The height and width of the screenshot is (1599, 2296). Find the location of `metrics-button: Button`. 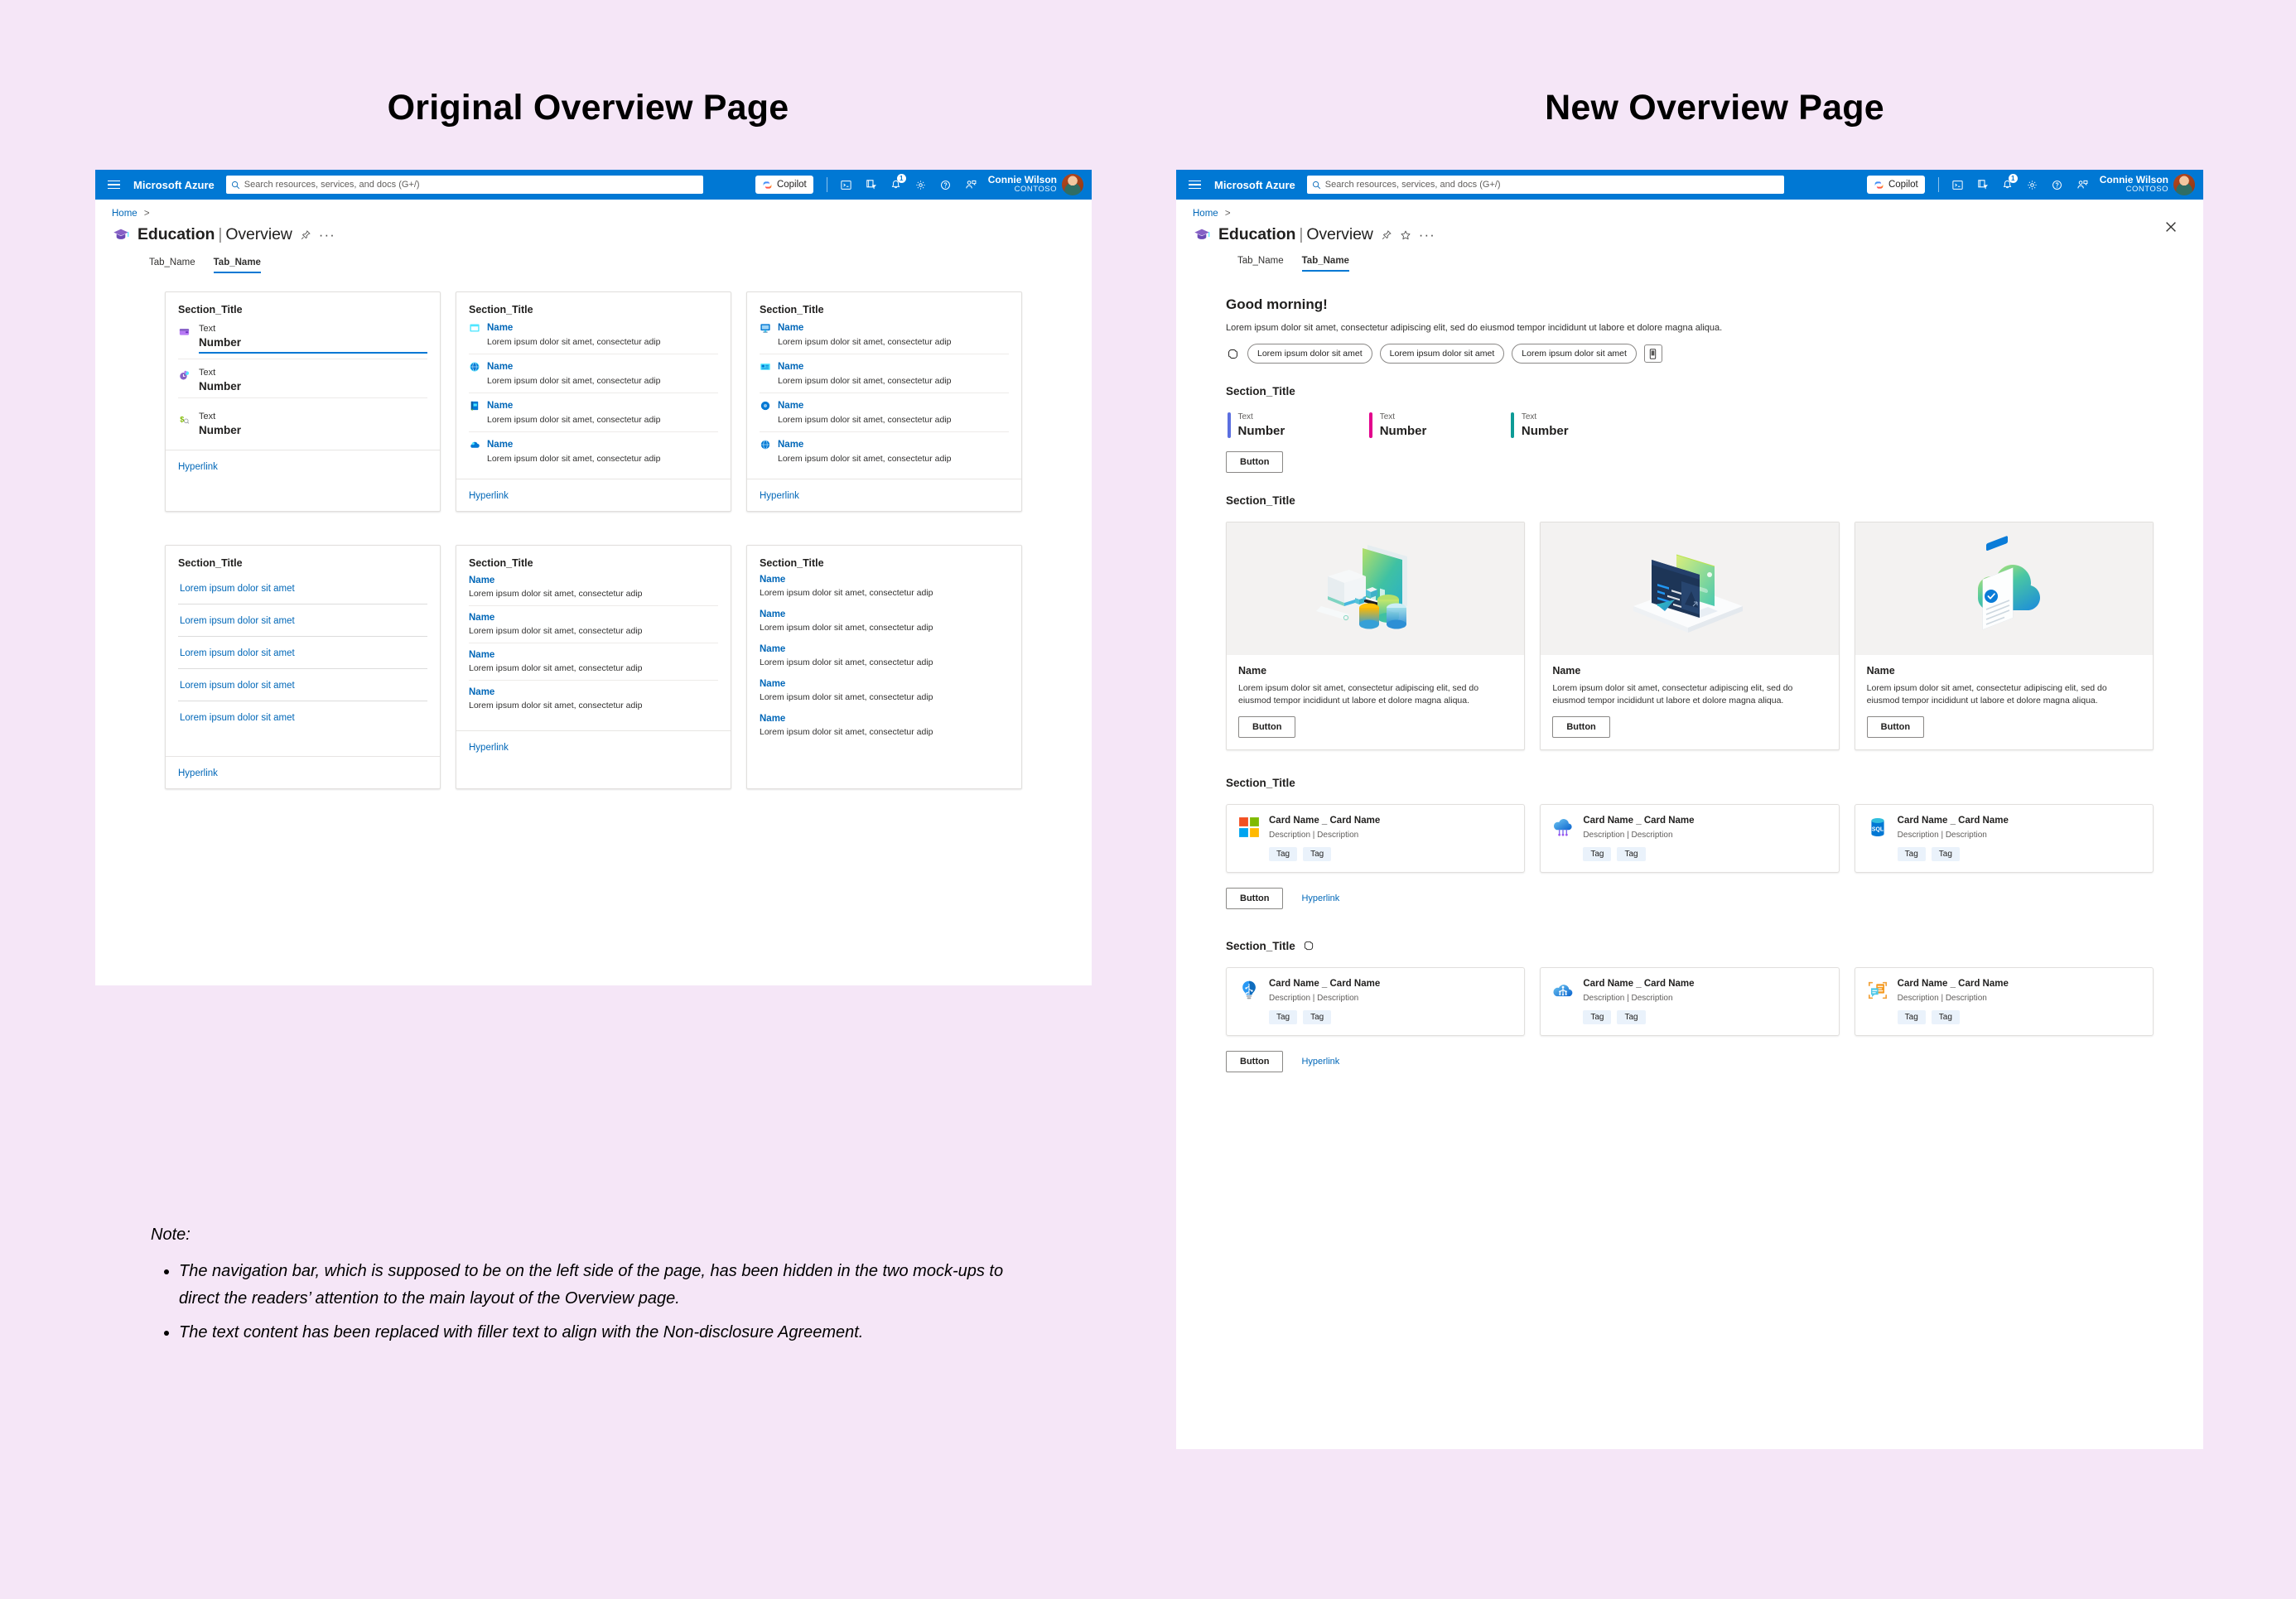

metrics-button: Button is located at coordinates (1255, 462).